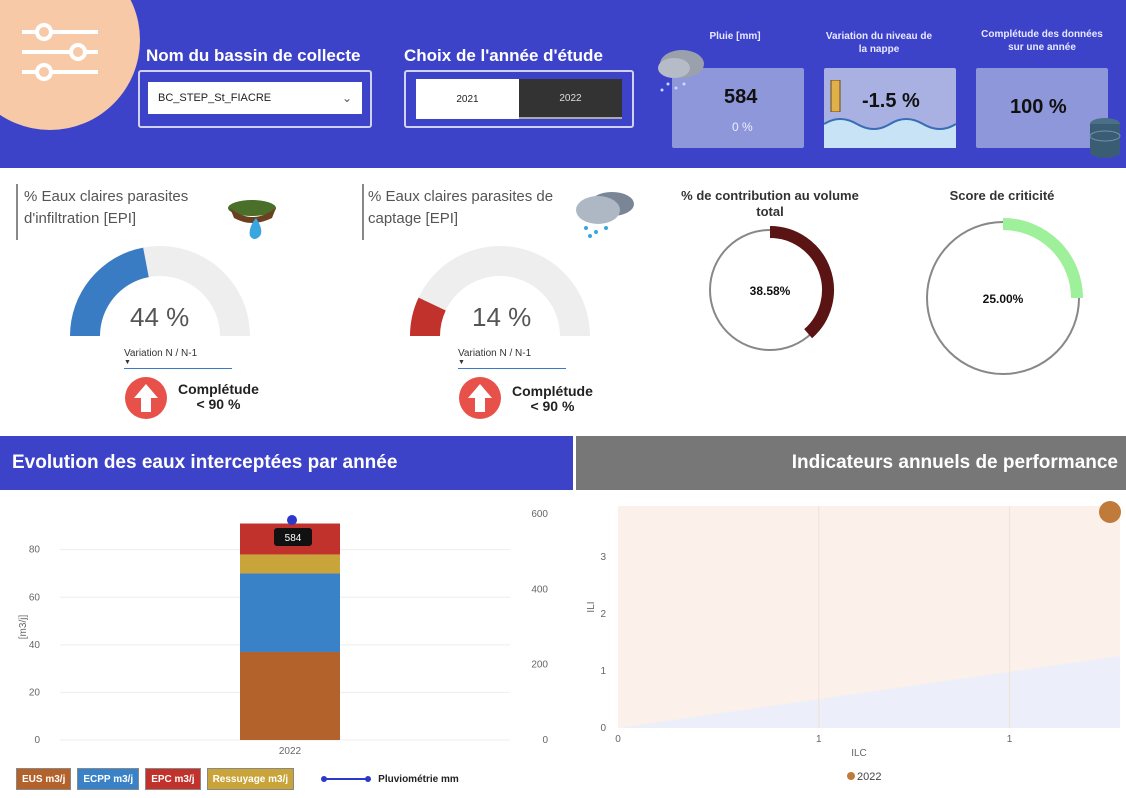 The image size is (1126, 798). I want to click on ruler-icon, so click(835, 96).